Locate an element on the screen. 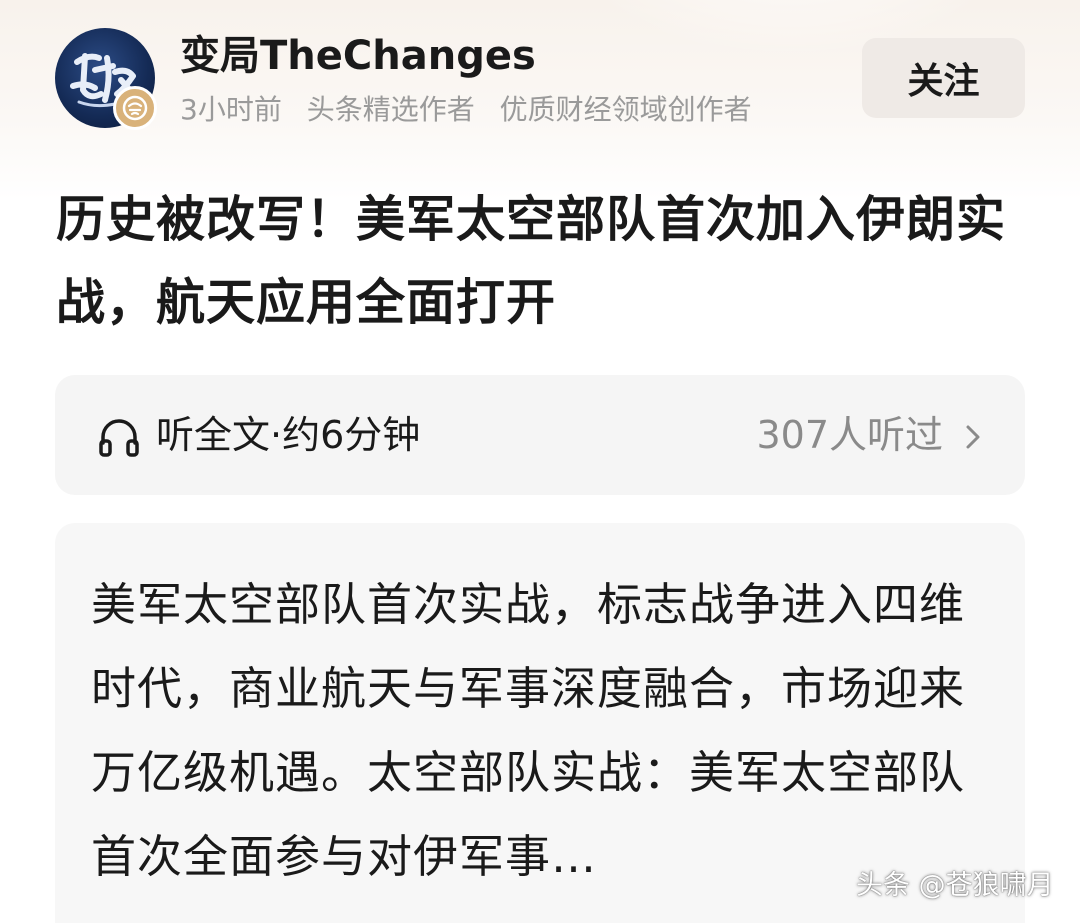 Image resolution: width=1080 pixels, height=923 pixels. listen-label: 听全文·约6分钟 is located at coordinates (288, 435).